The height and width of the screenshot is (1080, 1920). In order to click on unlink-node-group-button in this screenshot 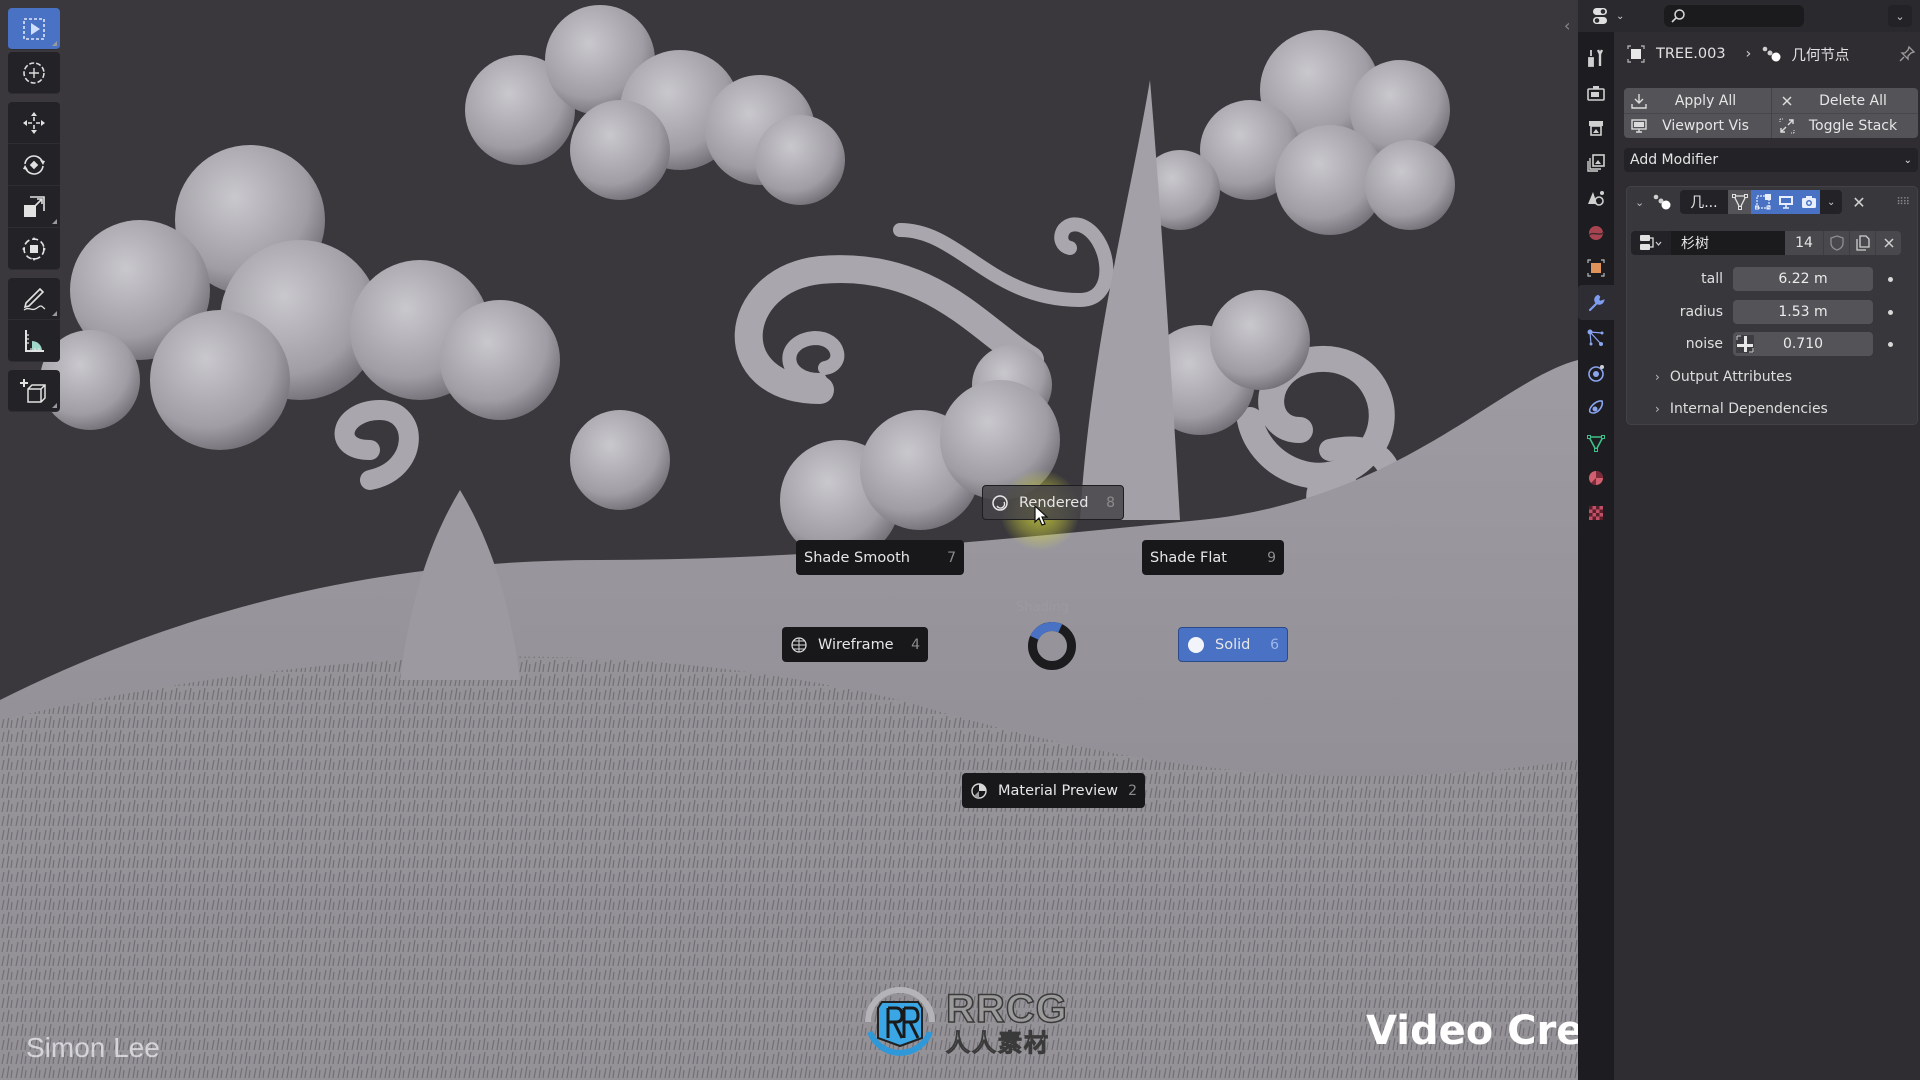, I will do `click(1888, 243)`.